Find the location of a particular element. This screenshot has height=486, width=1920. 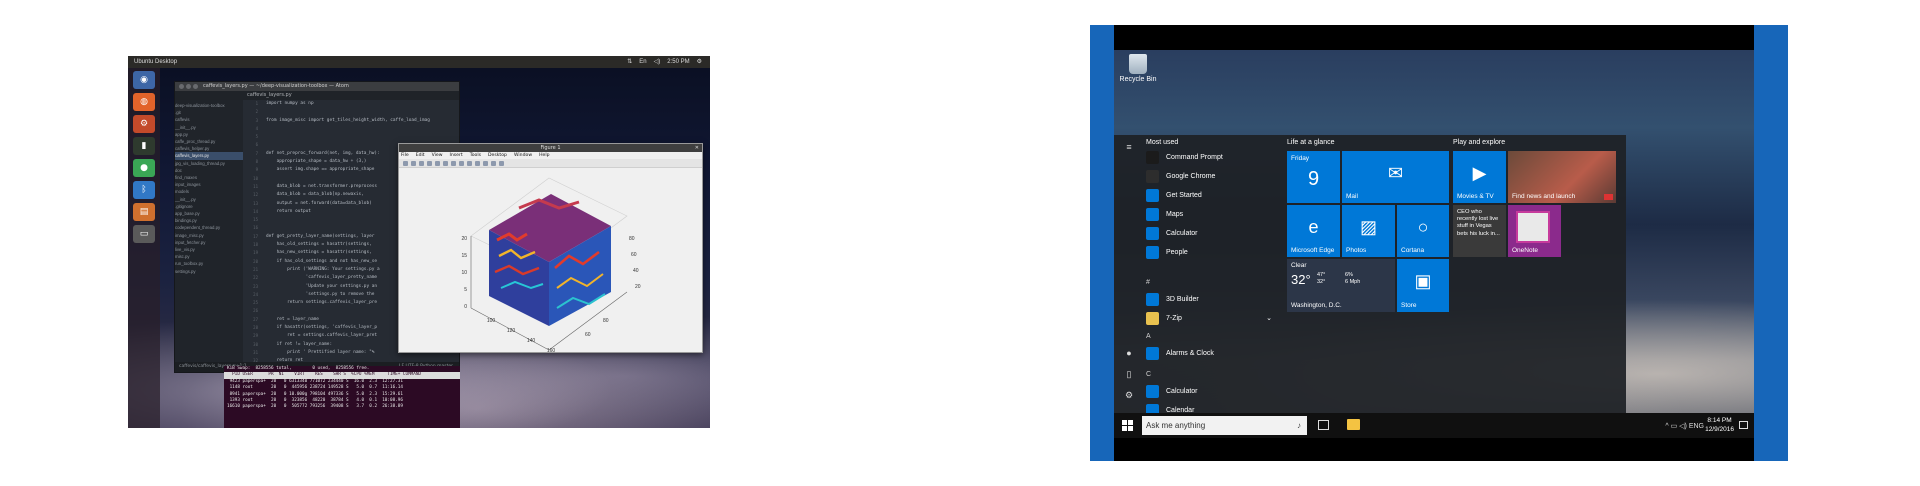

app-list-item: Get Started is located at coordinates (1211, 195).